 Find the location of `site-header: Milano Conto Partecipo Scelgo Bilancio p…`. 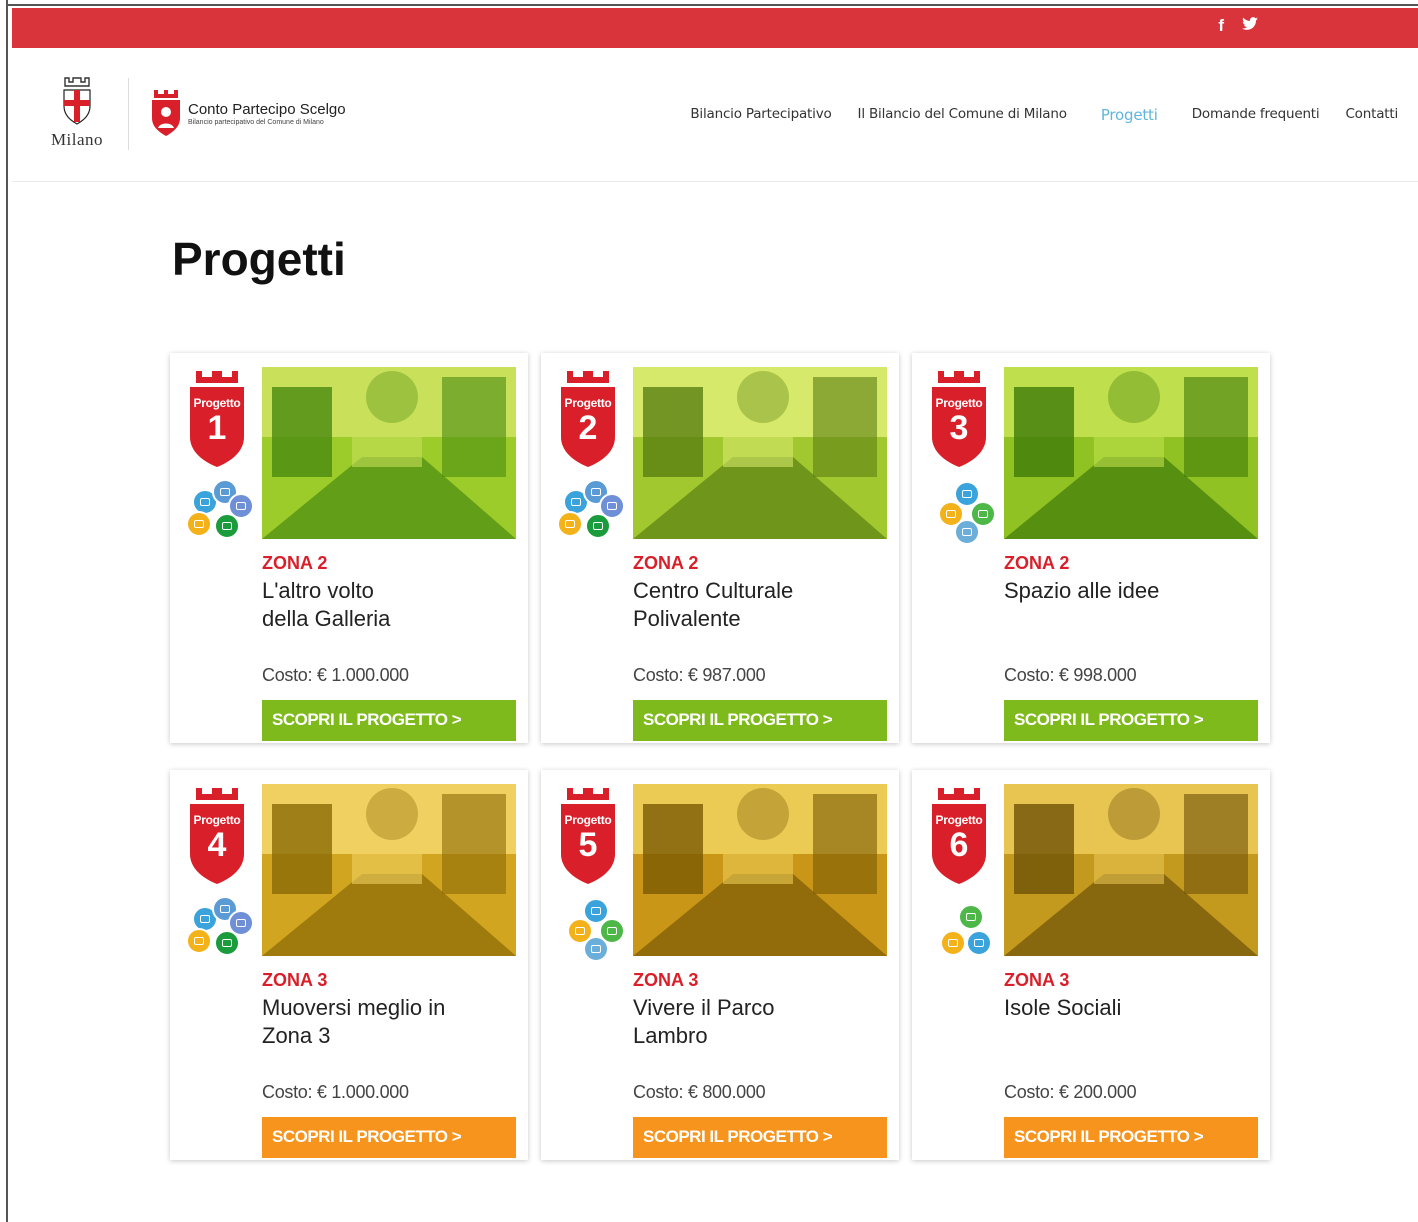

site-header: Milano Conto Partecipo Scelgo Bilancio p… is located at coordinates (715, 115).